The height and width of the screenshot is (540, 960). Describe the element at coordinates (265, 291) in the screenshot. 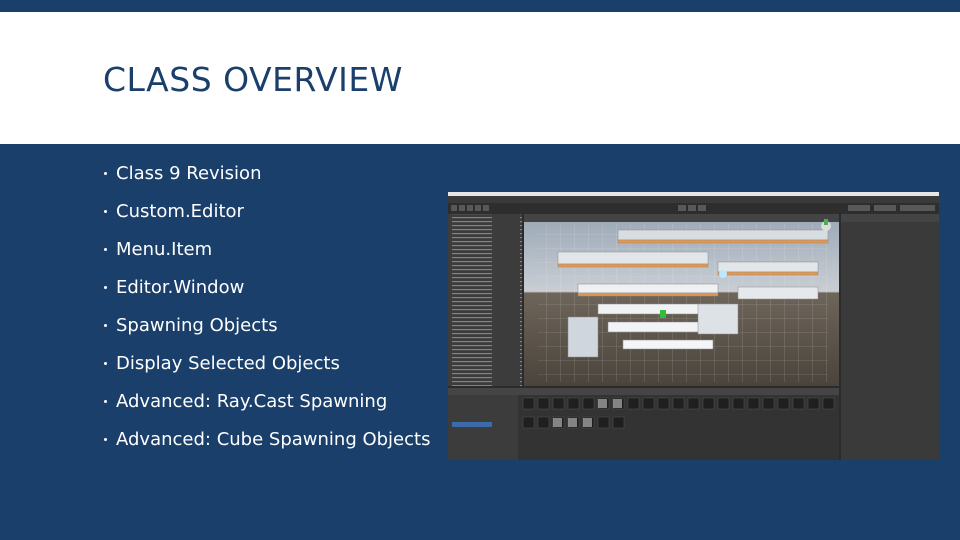

I see `bullet-item: Editor.Window` at that location.